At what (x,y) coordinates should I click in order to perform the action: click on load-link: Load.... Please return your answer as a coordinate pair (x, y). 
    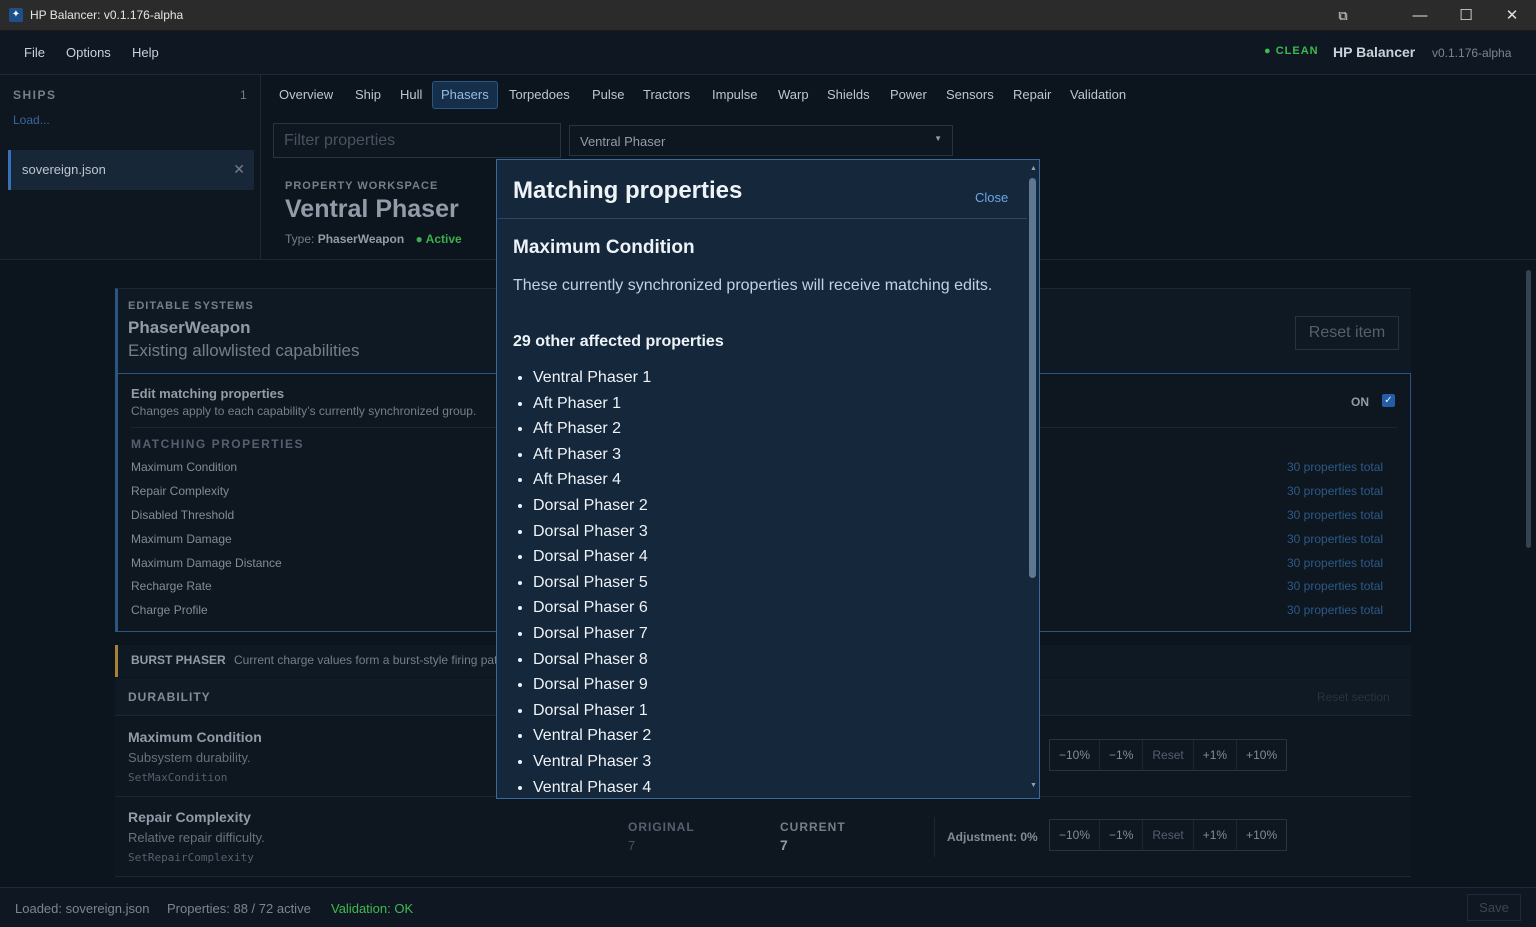
    Looking at the image, I should click on (31, 120).